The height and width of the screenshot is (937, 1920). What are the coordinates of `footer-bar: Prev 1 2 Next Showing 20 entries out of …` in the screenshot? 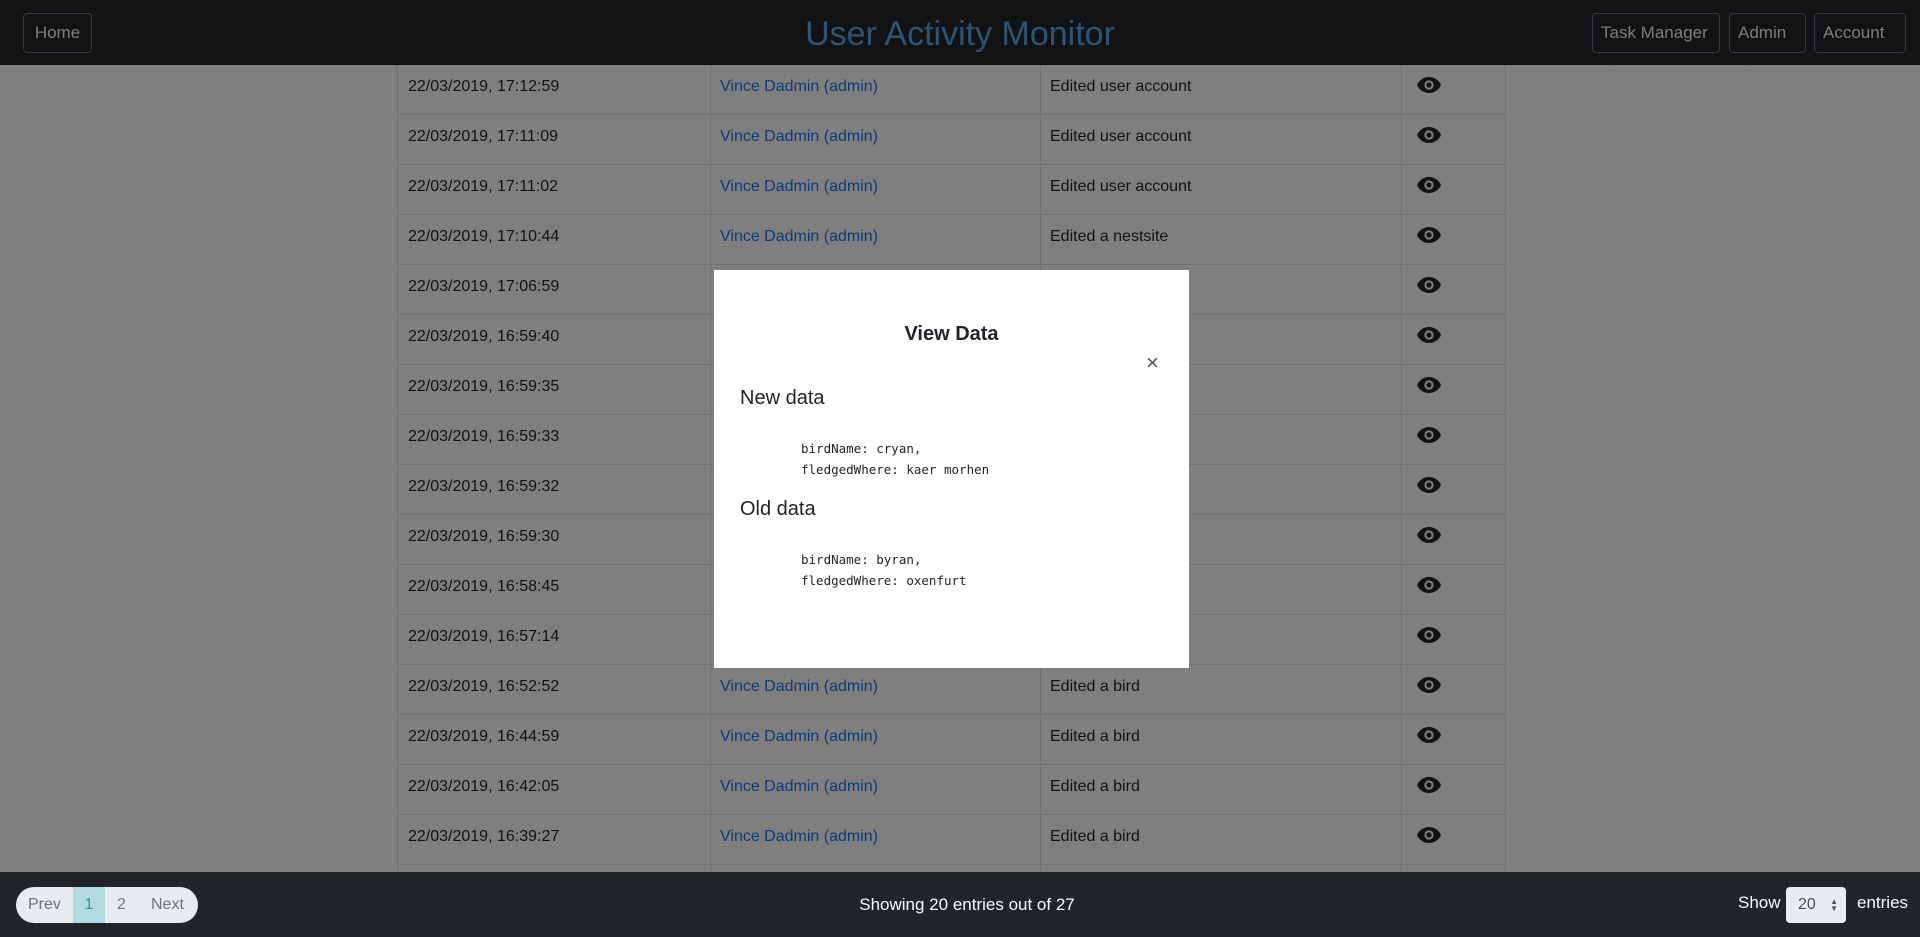 It's located at (960, 904).